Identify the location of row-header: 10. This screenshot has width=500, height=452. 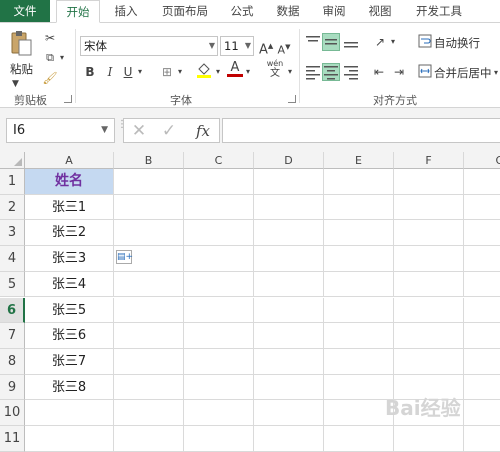
(12, 413).